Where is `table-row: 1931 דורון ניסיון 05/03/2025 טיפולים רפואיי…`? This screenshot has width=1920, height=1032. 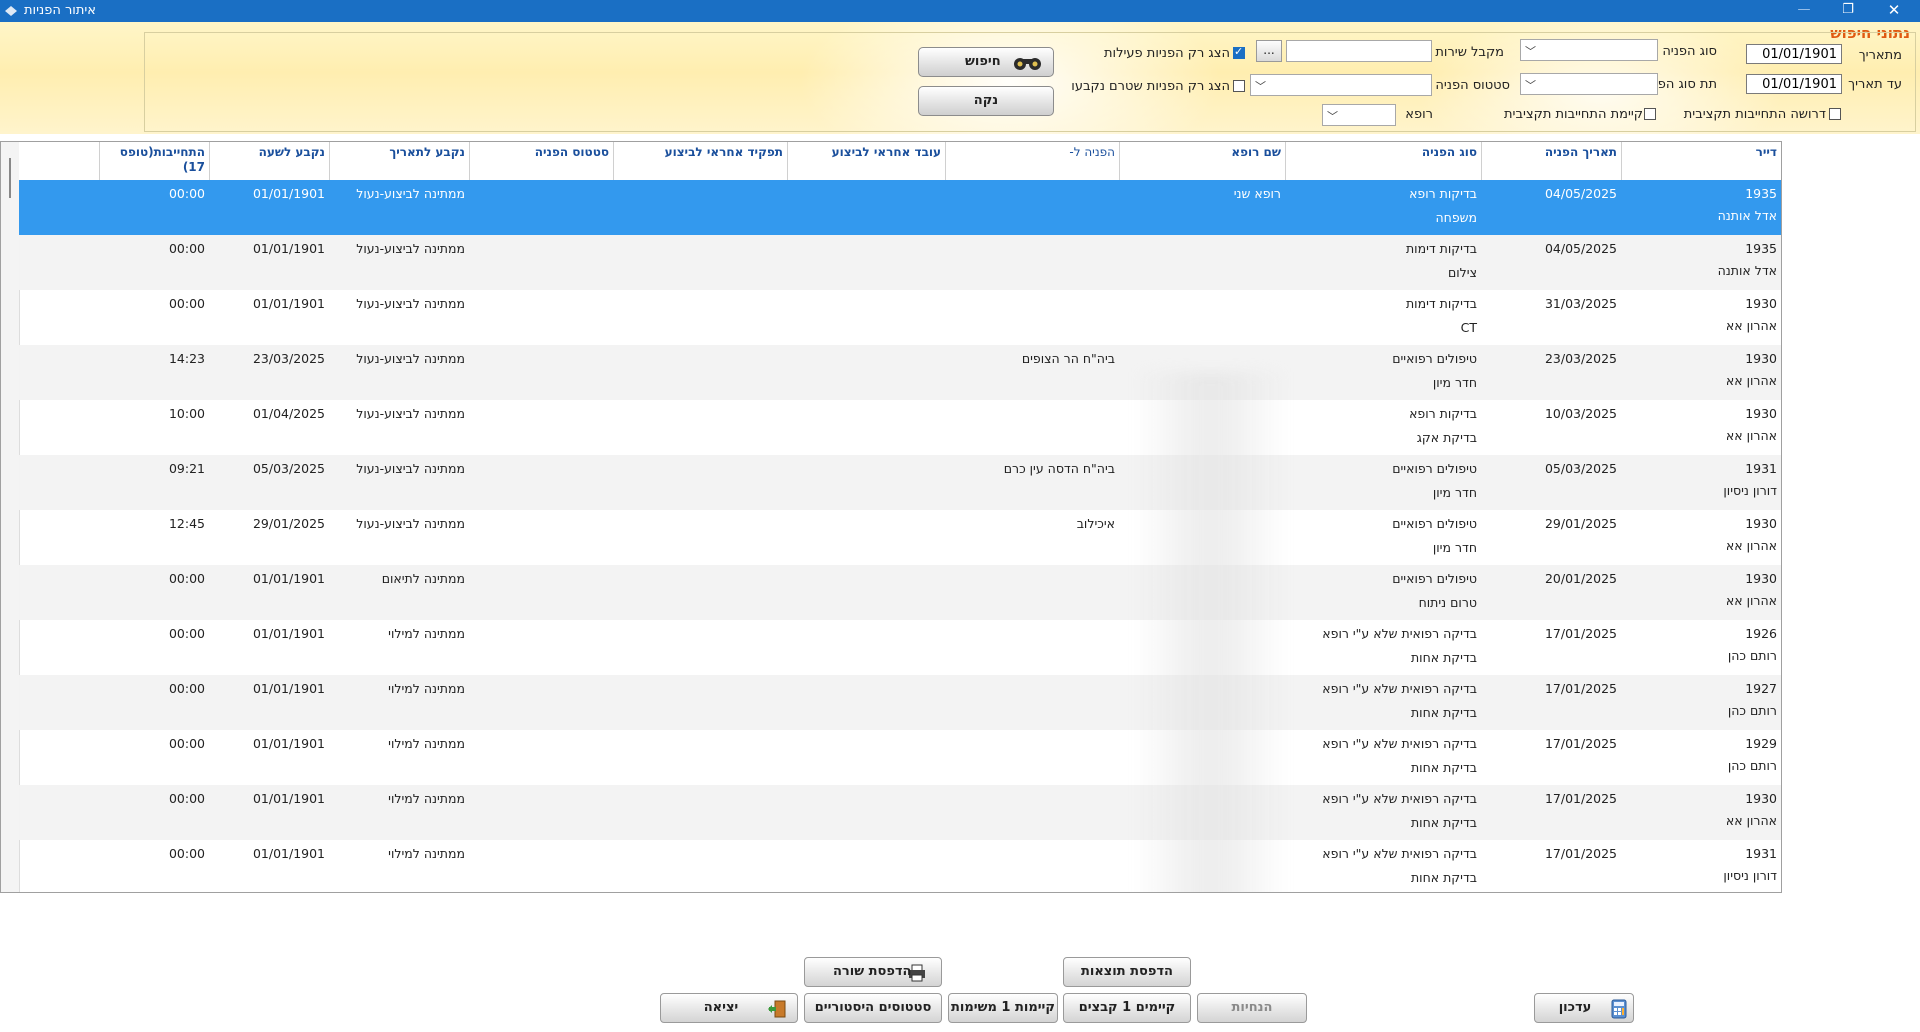
table-row: 1931 דורון ניסיון 05/03/2025 טיפולים רפואיי… is located at coordinates (900, 482).